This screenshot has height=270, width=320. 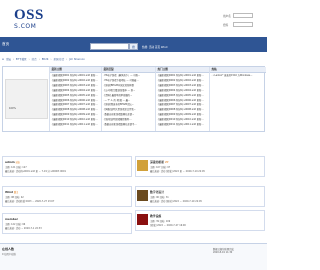 What do you see at coordinates (34, 59) in the screenshot?
I see `breadcrumb-item: 综合` at bounding box center [34, 59].